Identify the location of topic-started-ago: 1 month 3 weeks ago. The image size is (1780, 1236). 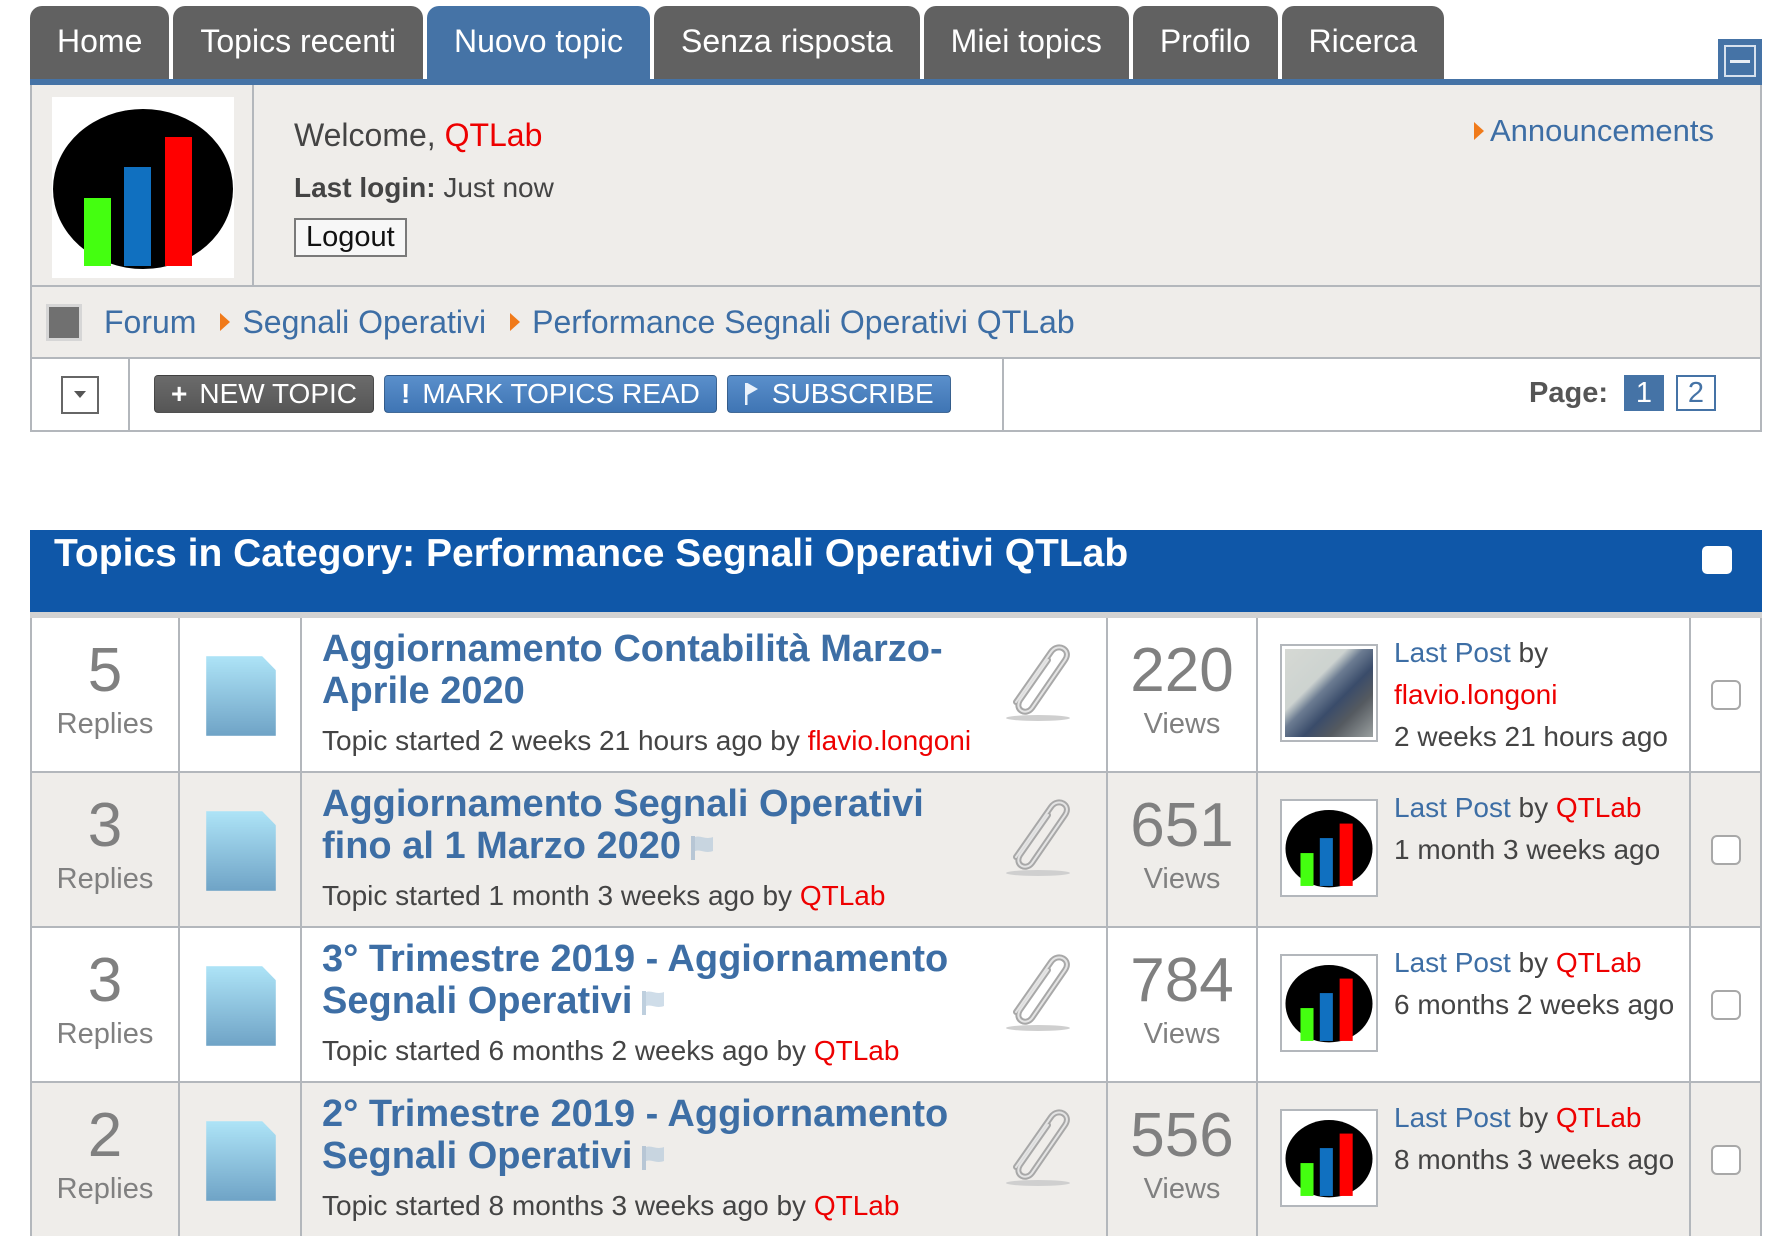
(621, 895).